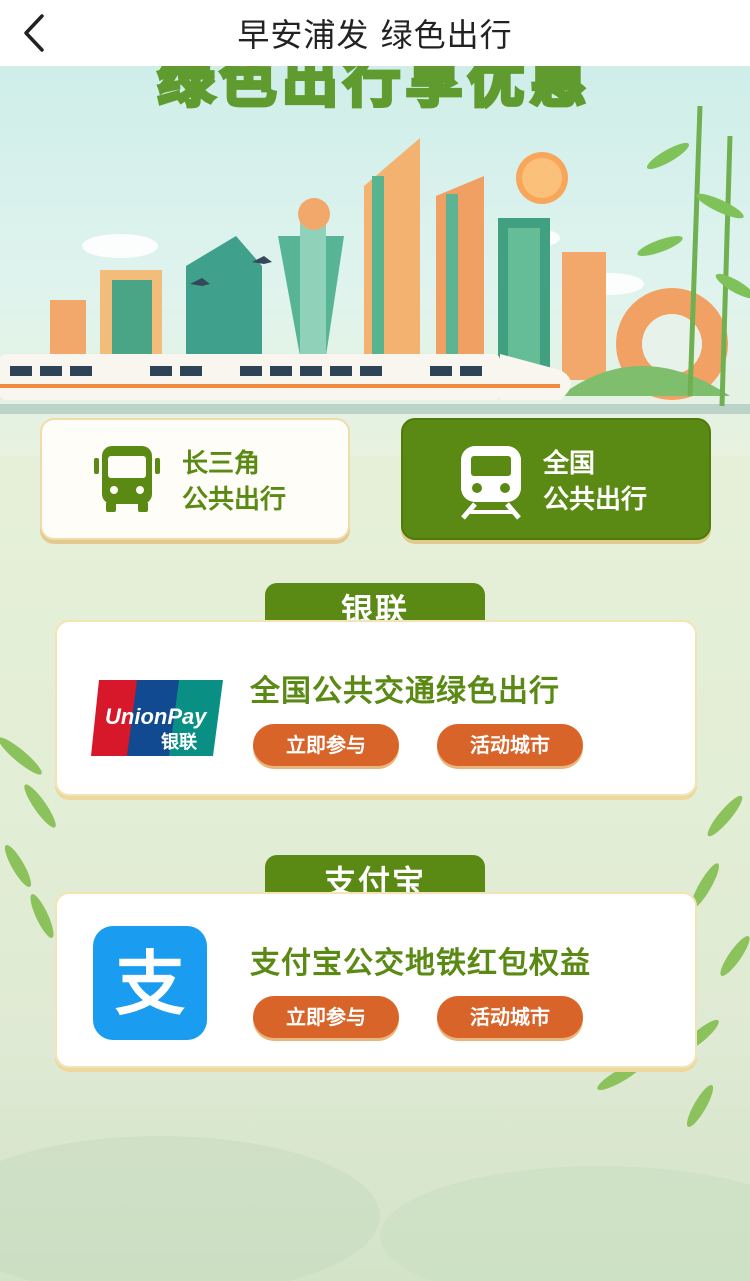 The height and width of the screenshot is (1281, 750). I want to click on tile-label-line1: 长三角, so click(221, 464).